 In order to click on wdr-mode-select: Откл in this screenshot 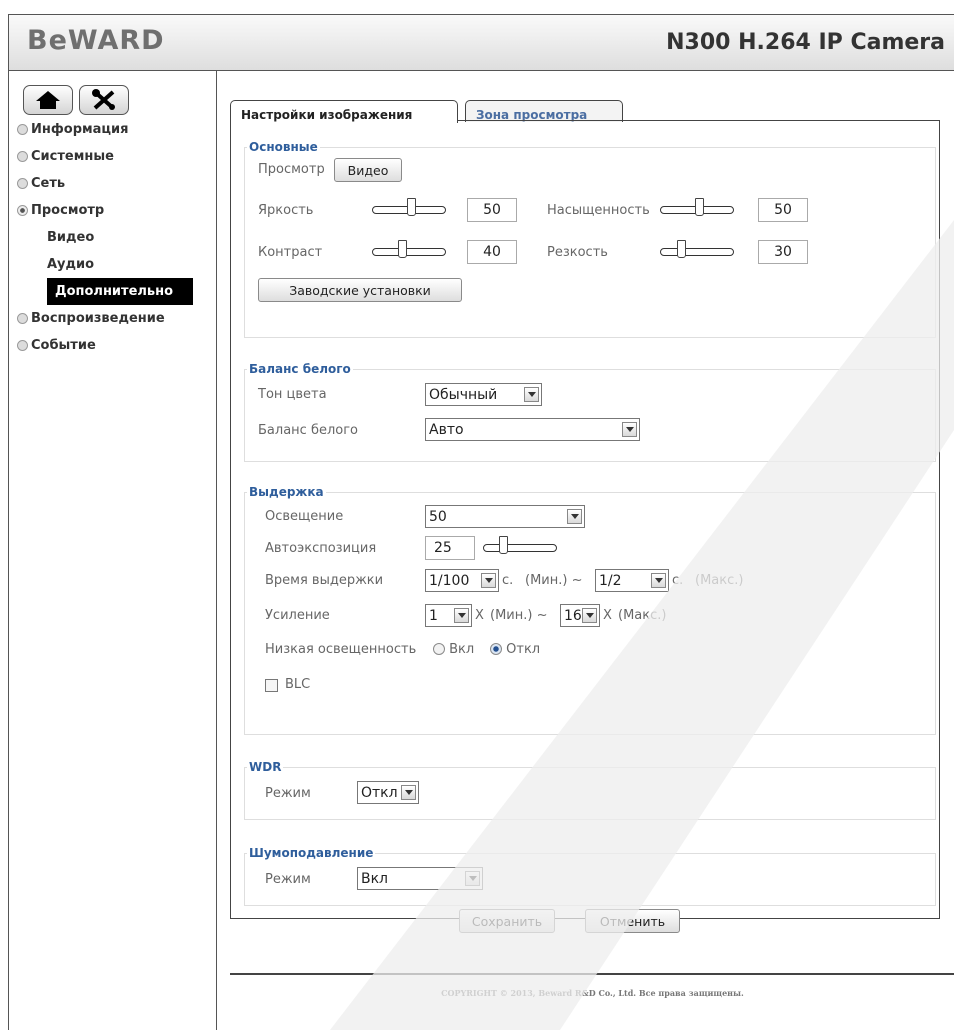, I will do `click(388, 792)`.